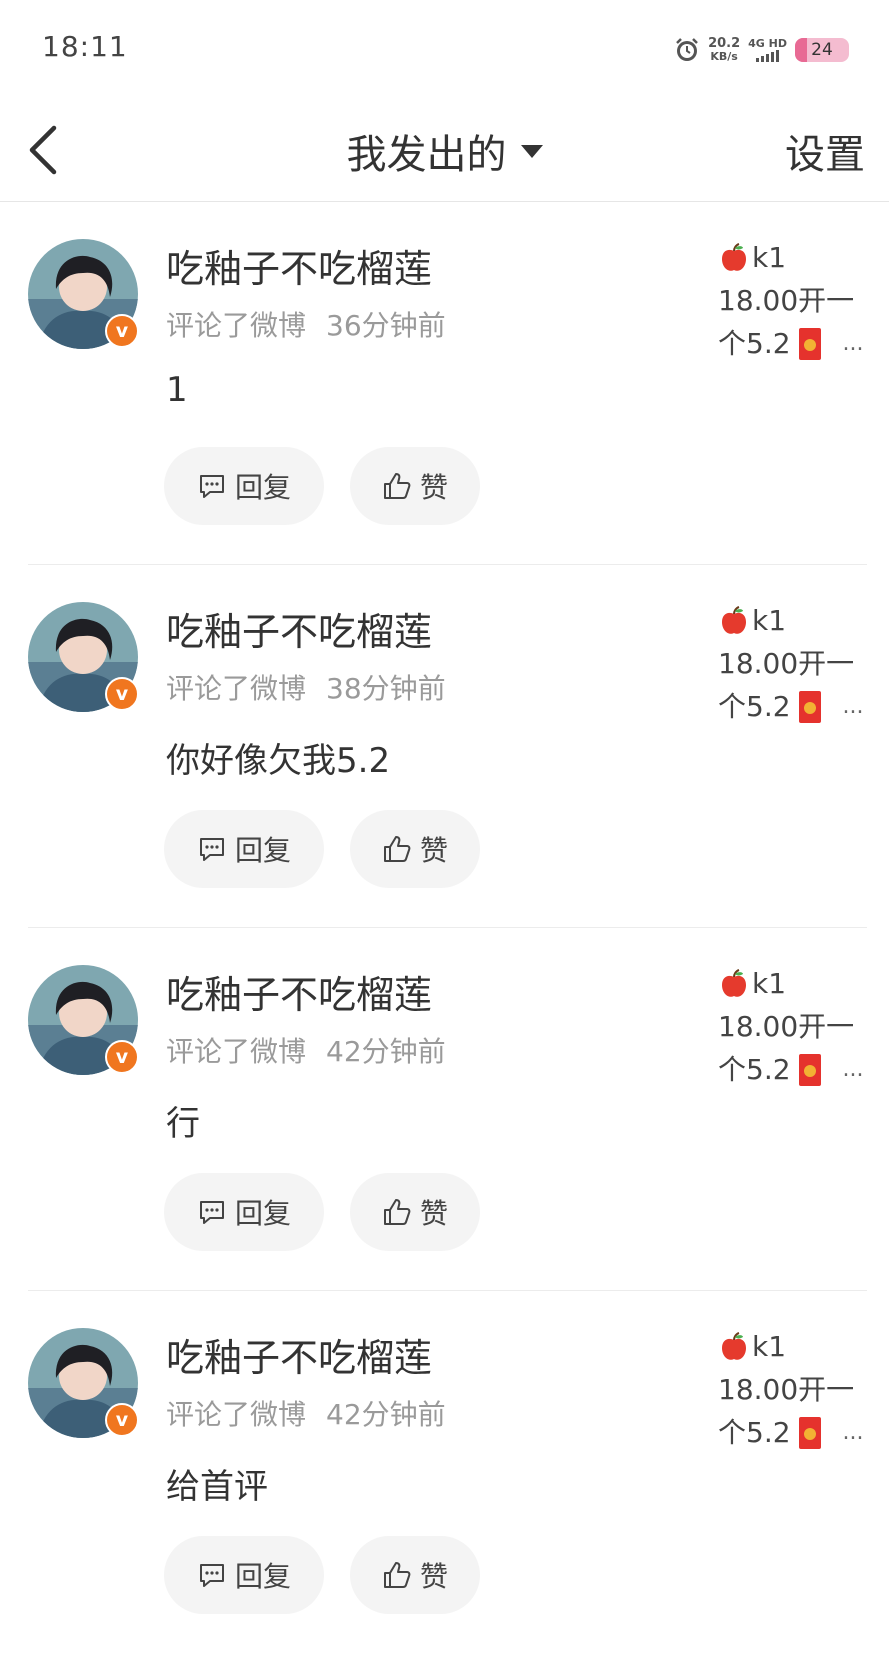 Image resolution: width=889 pixels, height=1653 pixels. I want to click on settings-button: 设置, so click(825, 151).